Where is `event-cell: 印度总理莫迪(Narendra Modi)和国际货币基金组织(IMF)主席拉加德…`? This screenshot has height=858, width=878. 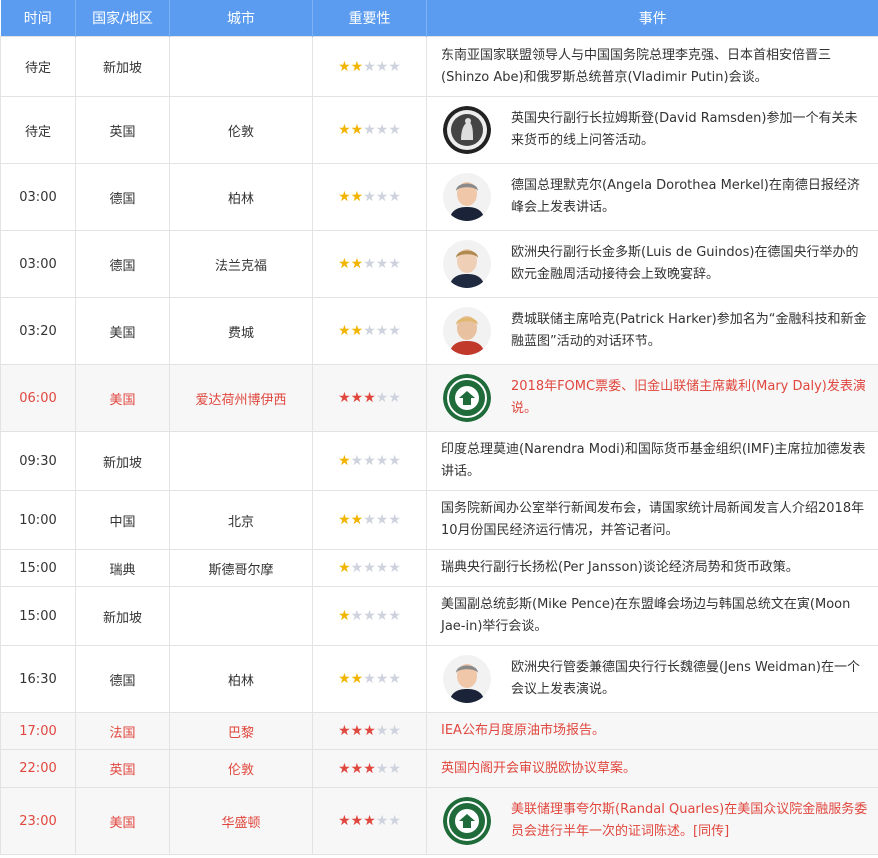
event-cell: 印度总理莫迪(Narendra Modi)和国际货币基金组织(IMF)主席拉加德… is located at coordinates (652, 461).